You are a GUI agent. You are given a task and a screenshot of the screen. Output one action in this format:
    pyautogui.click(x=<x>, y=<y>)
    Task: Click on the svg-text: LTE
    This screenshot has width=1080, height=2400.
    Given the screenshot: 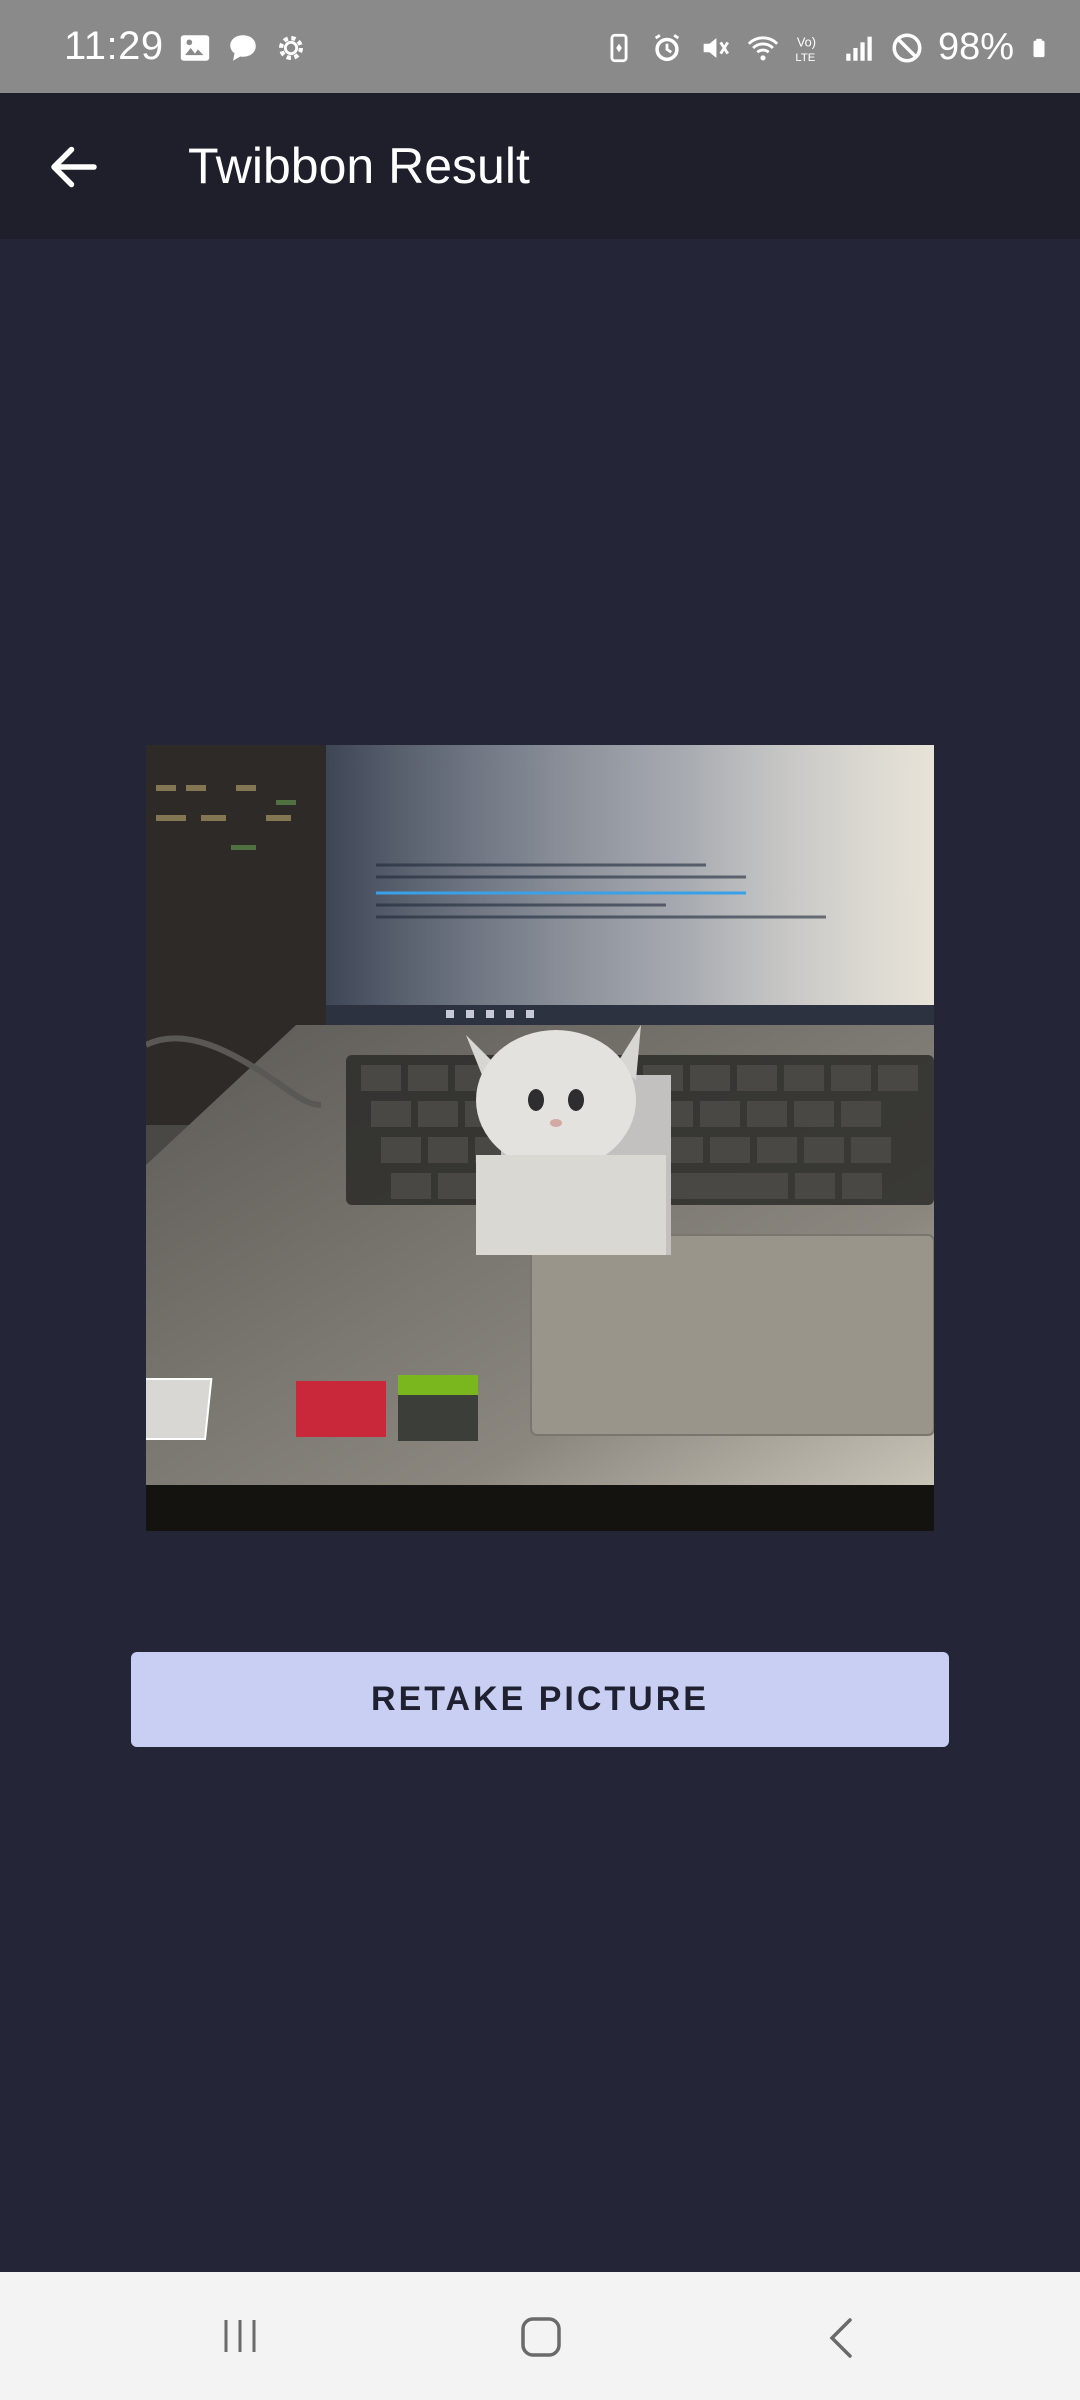 What is the action you would take?
    pyautogui.click(x=805, y=57)
    